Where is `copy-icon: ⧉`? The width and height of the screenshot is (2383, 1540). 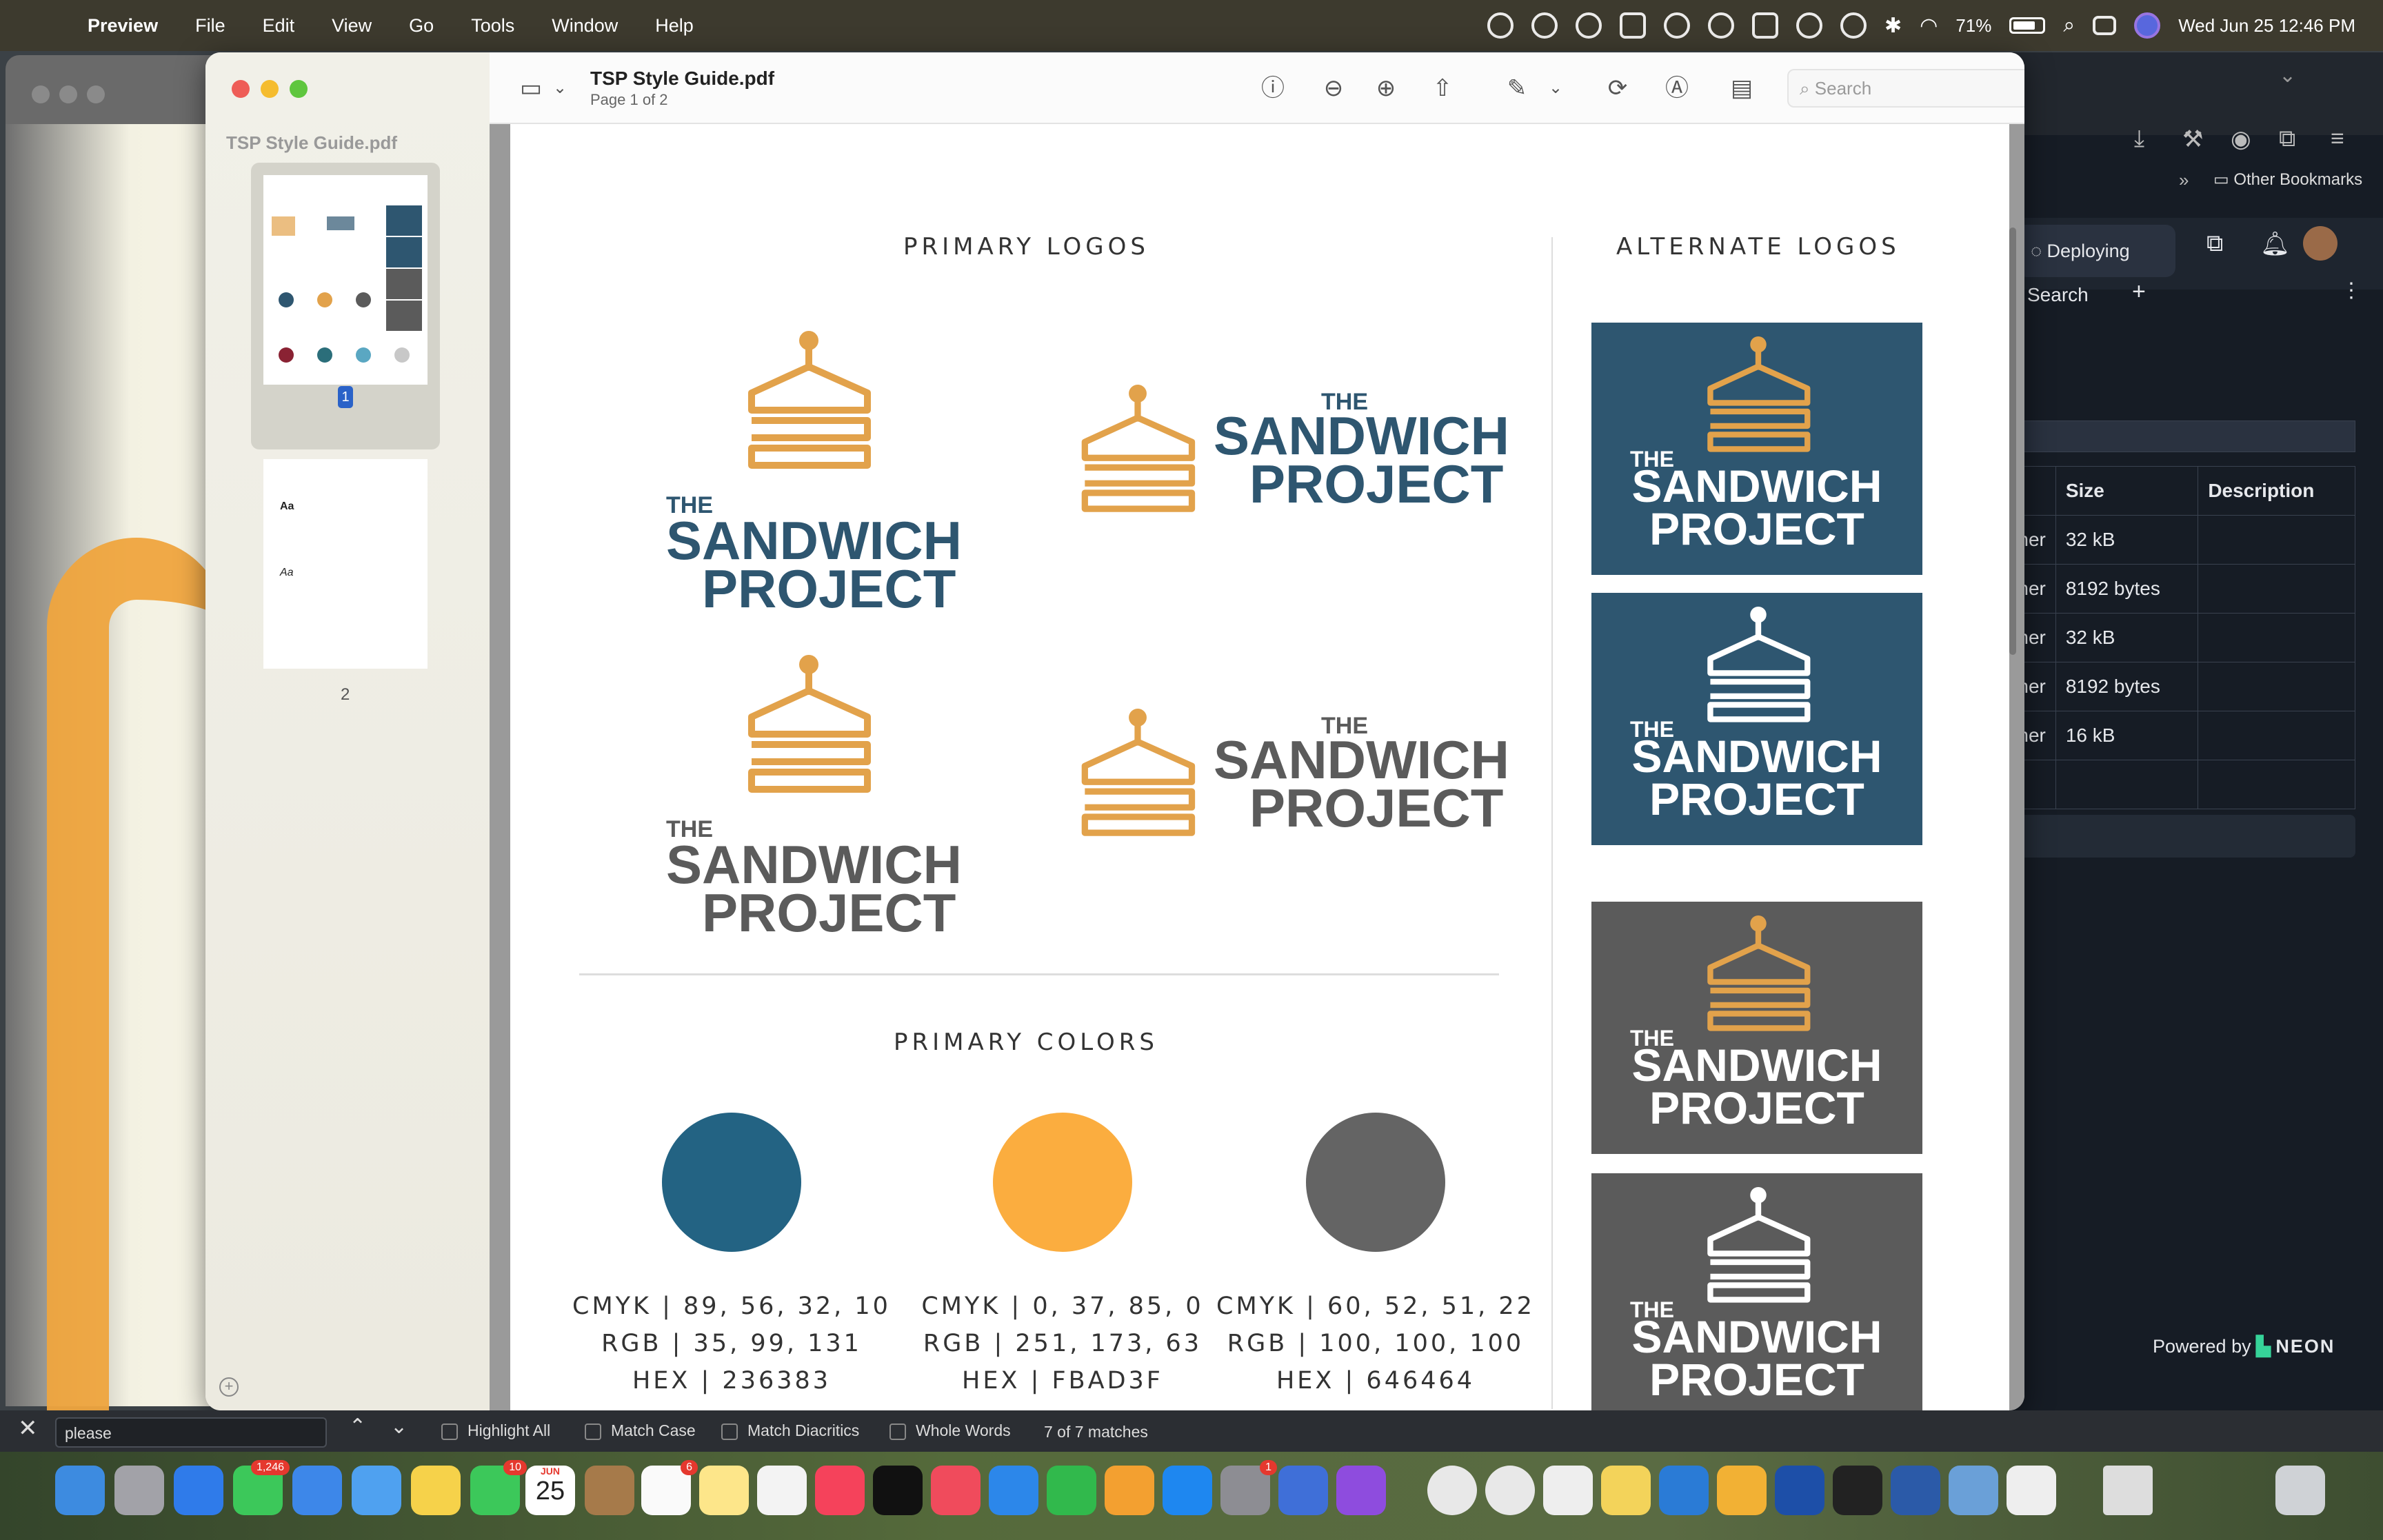
copy-icon: ⧉ is located at coordinates (2214, 244).